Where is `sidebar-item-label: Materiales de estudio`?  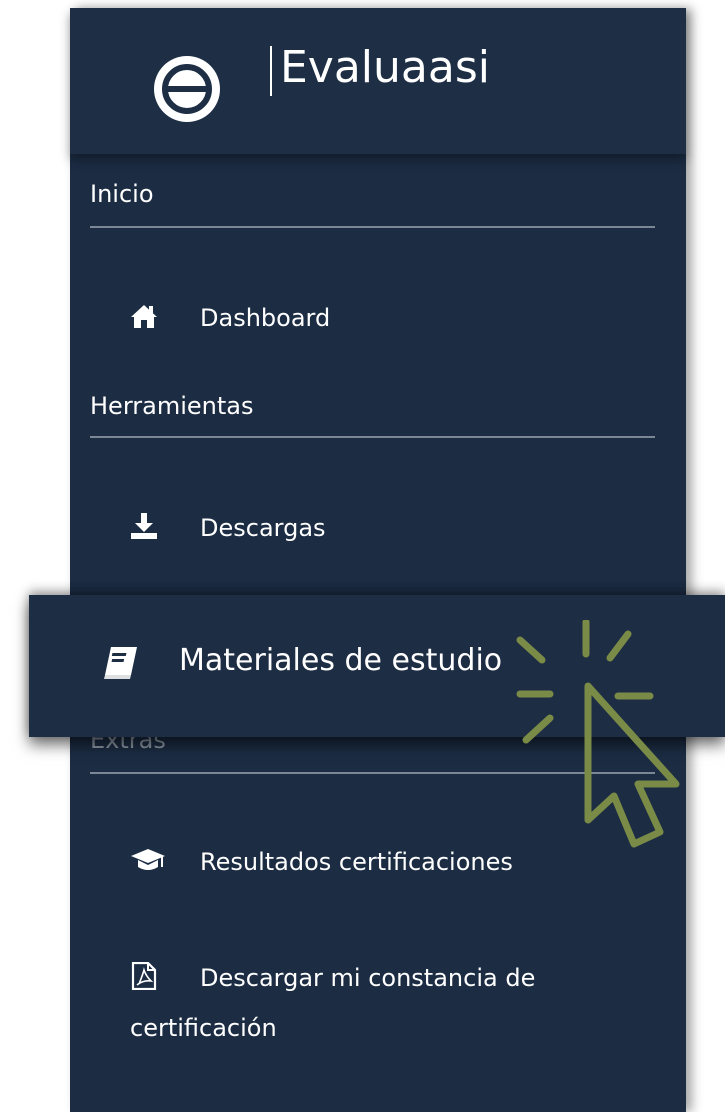
sidebar-item-label: Materiales de estudio is located at coordinates (341, 660).